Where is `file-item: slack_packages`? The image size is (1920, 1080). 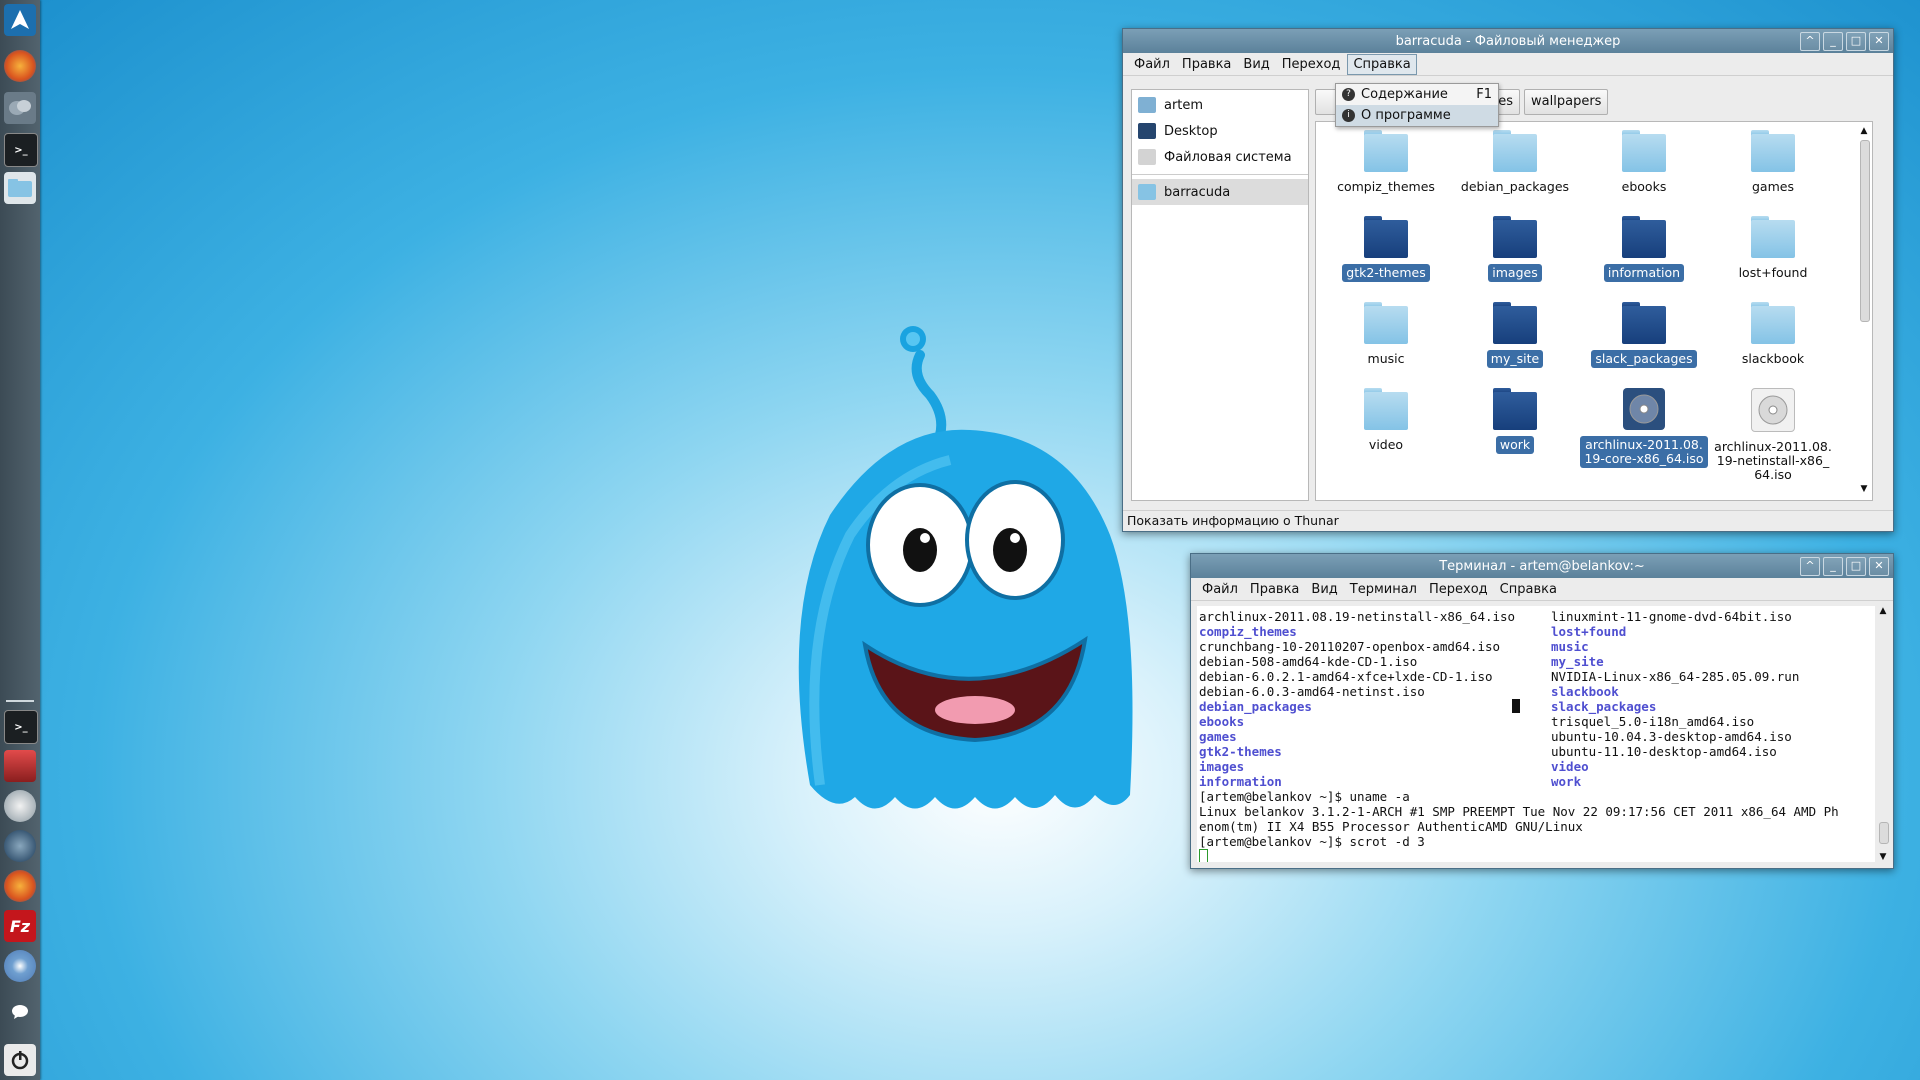 file-item: slack_packages is located at coordinates (1644, 335).